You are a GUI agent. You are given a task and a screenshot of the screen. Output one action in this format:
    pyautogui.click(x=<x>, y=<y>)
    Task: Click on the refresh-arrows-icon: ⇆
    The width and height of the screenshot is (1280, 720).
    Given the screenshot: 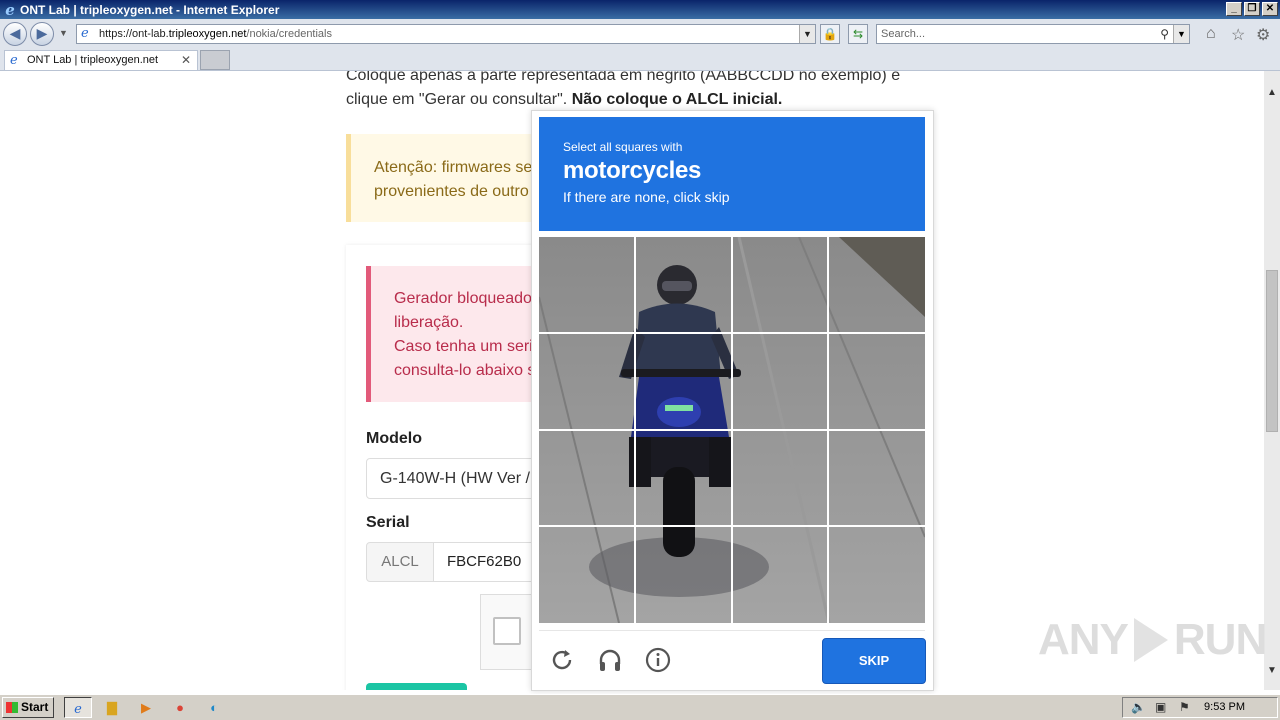 What is the action you would take?
    pyautogui.click(x=858, y=34)
    